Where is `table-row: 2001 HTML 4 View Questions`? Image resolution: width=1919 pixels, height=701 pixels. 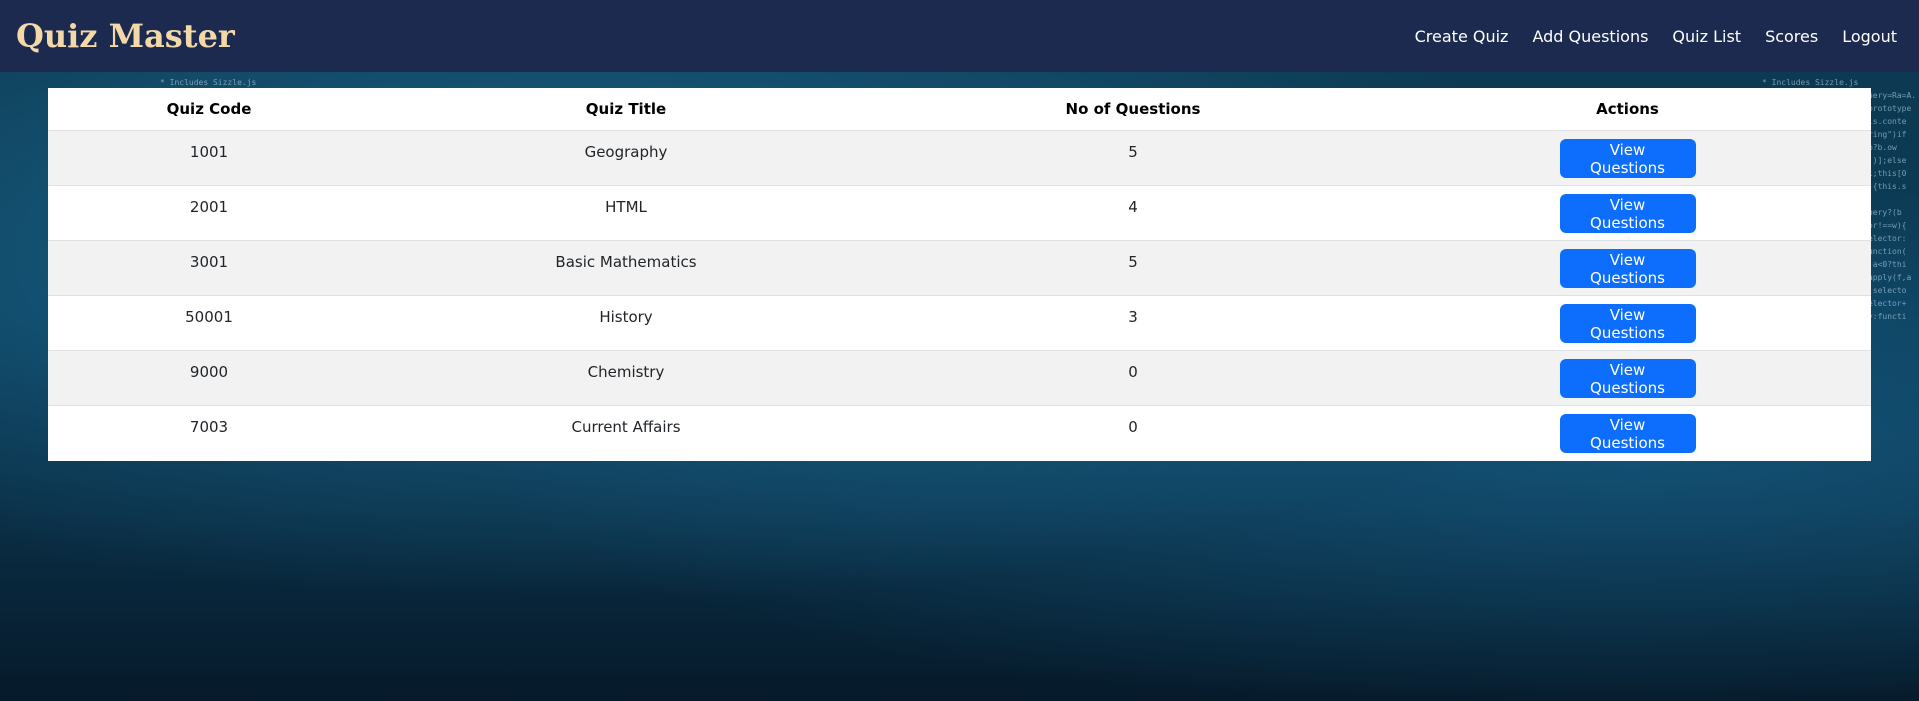 table-row: 2001 HTML 4 View Questions is located at coordinates (959, 213).